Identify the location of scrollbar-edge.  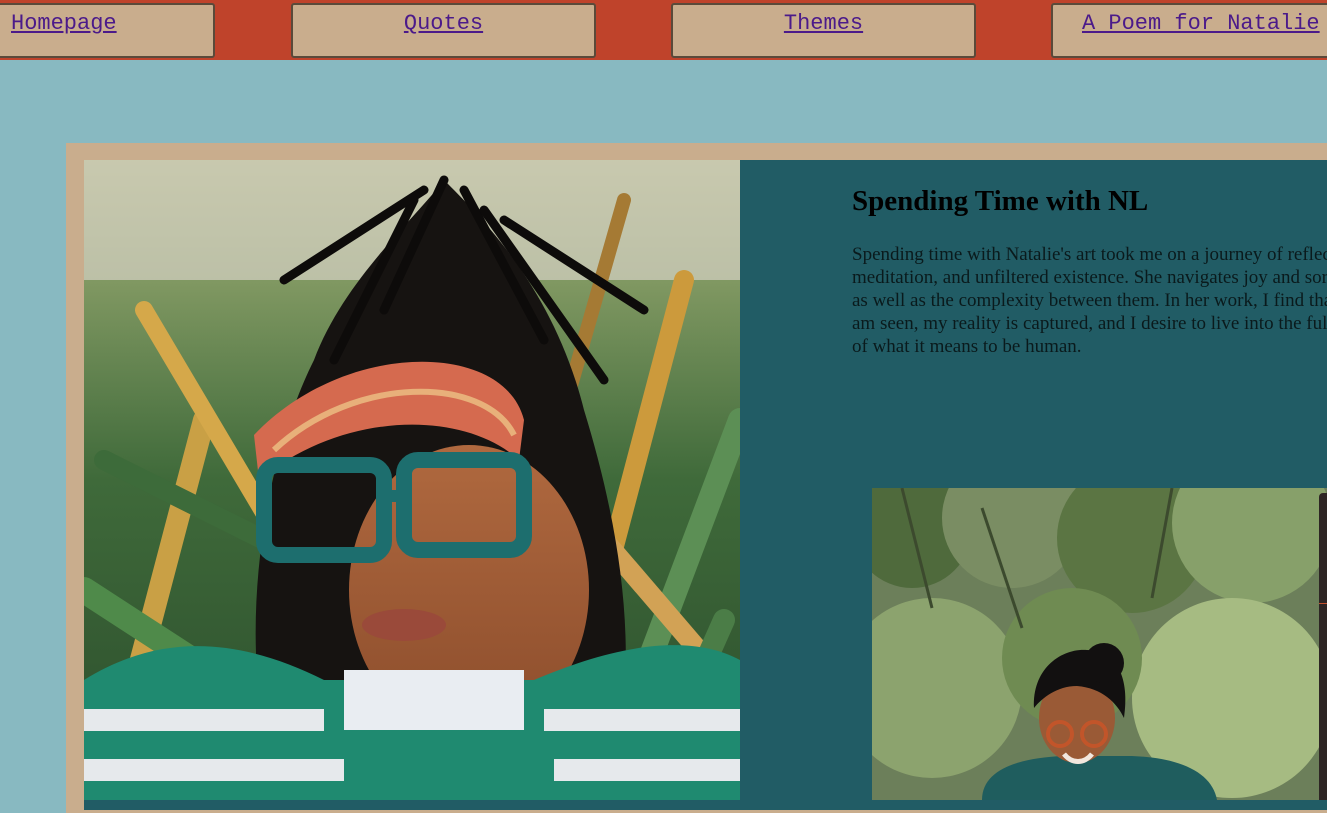
(1323, 646).